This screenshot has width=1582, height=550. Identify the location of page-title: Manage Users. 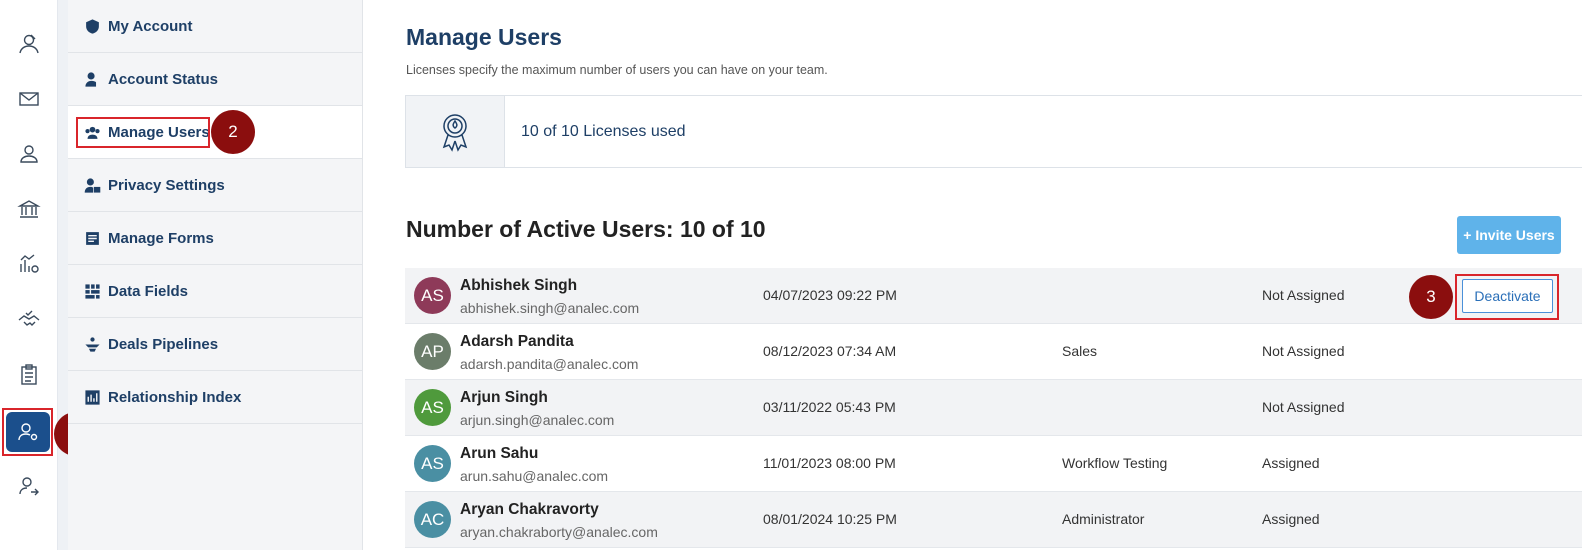
(484, 37).